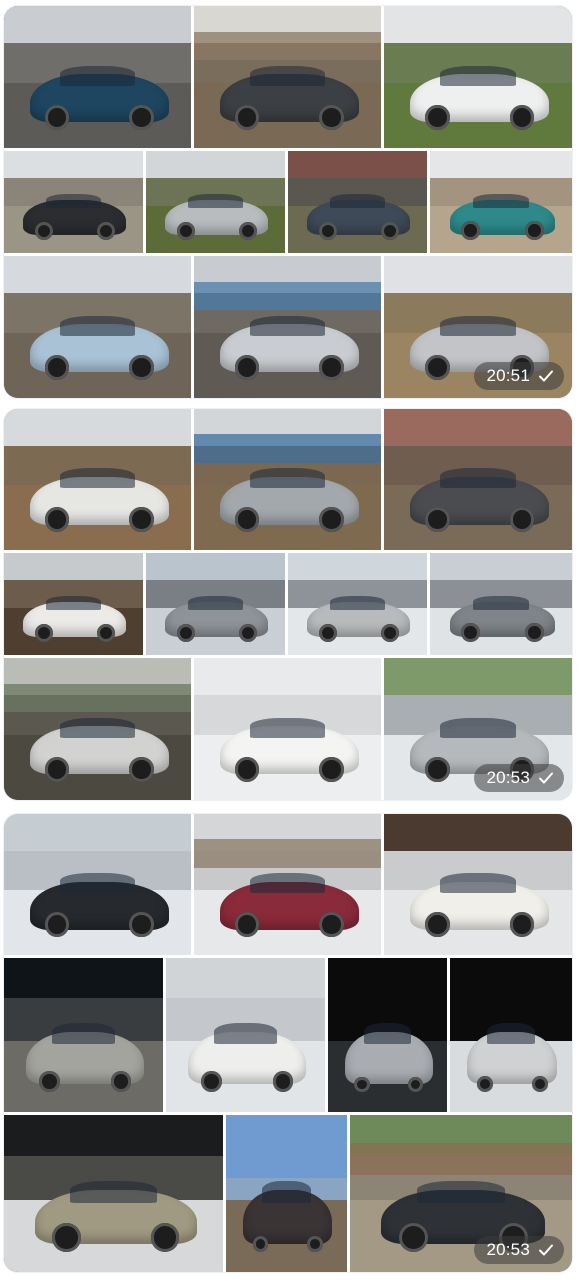 The image size is (582, 1280). I want to click on message-timestamp: 20:51, so click(519, 376).